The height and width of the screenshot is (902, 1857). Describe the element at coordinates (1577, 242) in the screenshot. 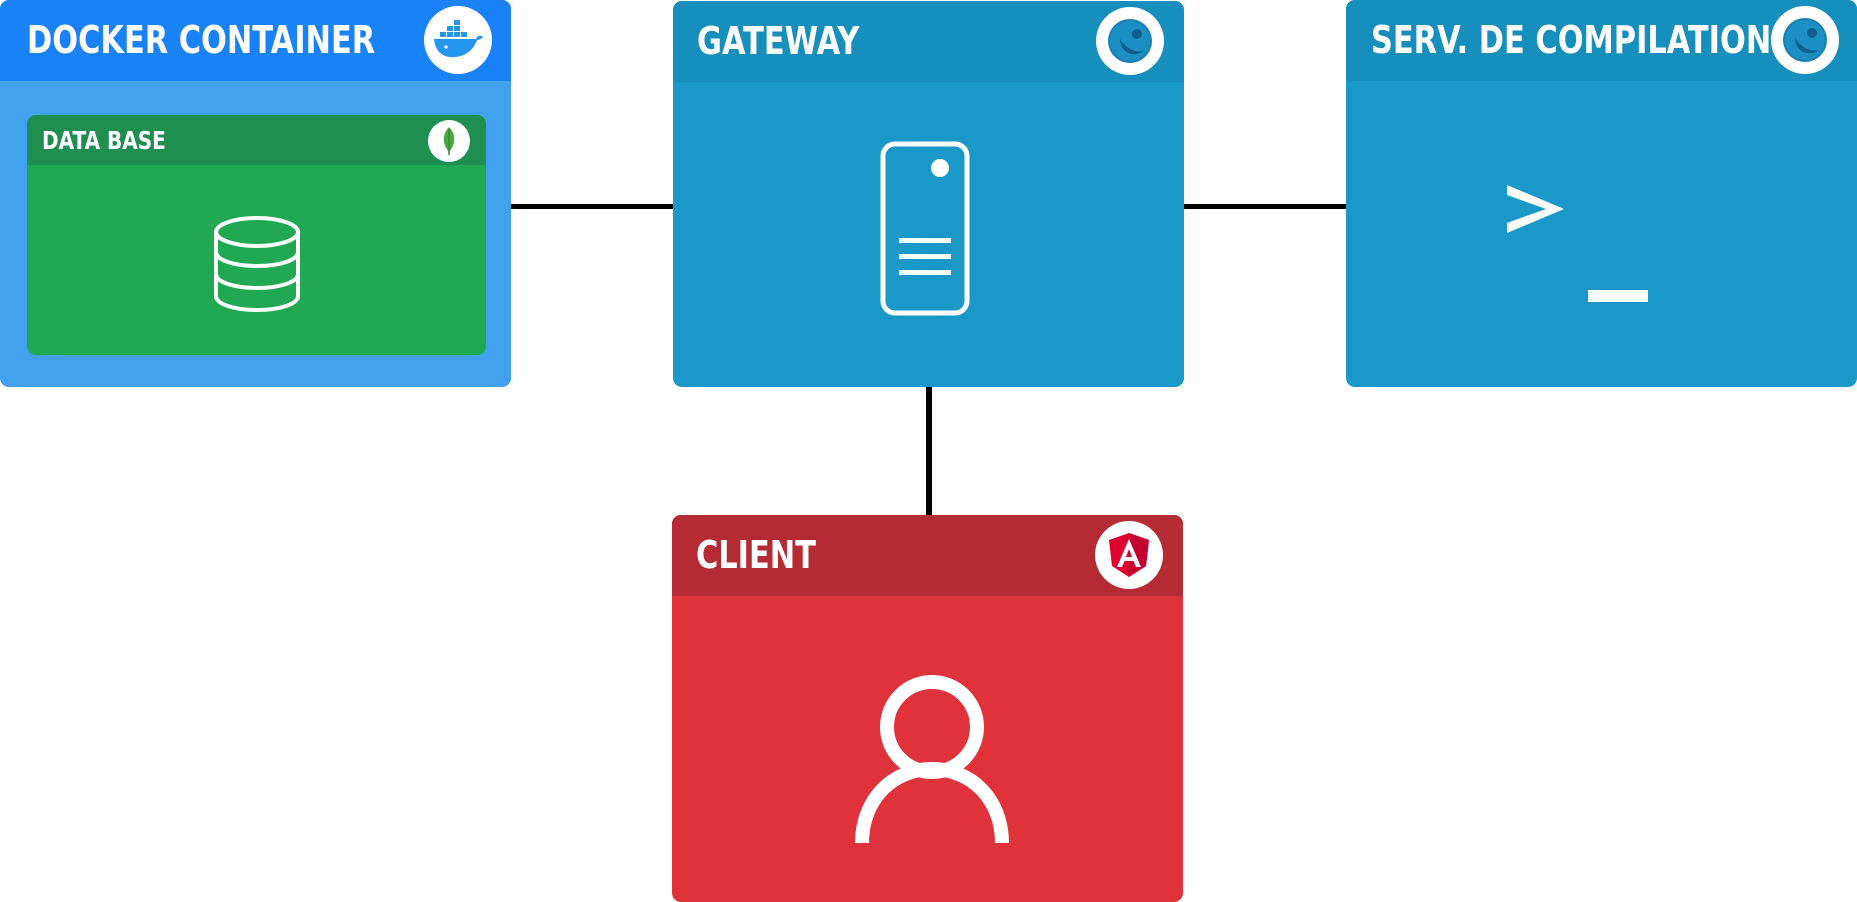

I see `terminal-icon` at that location.